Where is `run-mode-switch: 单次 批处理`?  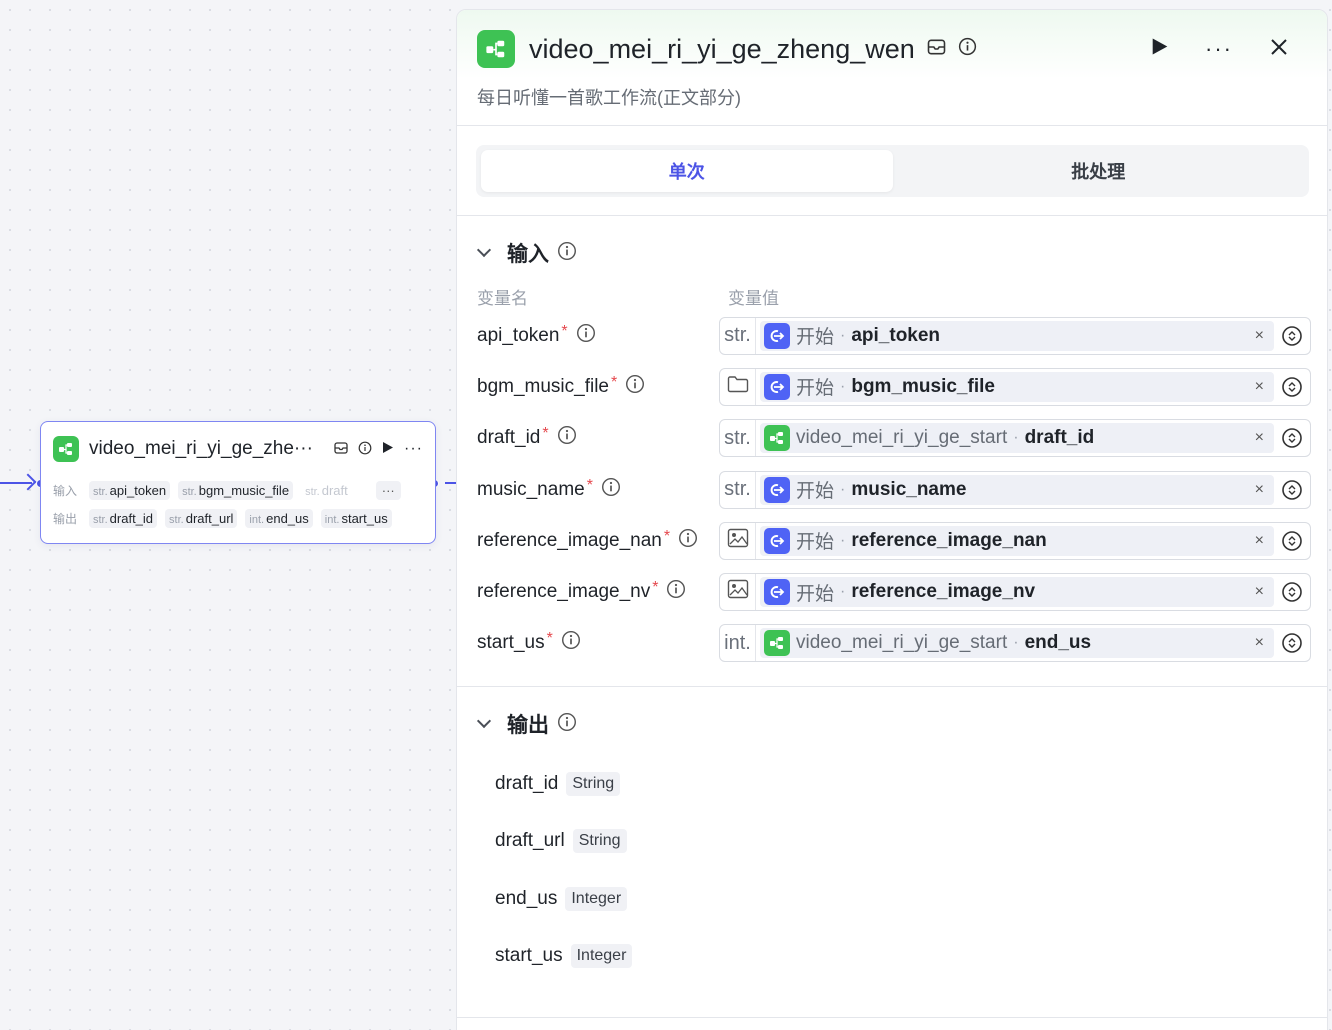
run-mode-switch: 单次 批处理 is located at coordinates (892, 171).